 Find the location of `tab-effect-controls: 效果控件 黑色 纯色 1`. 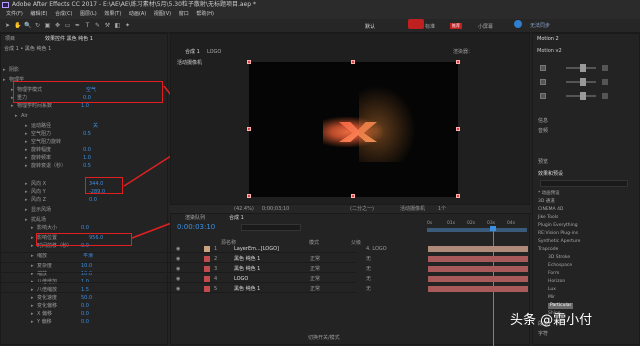

tab-effect-controls: 效果控件 黑色 纯色 1 is located at coordinates (69, 39).